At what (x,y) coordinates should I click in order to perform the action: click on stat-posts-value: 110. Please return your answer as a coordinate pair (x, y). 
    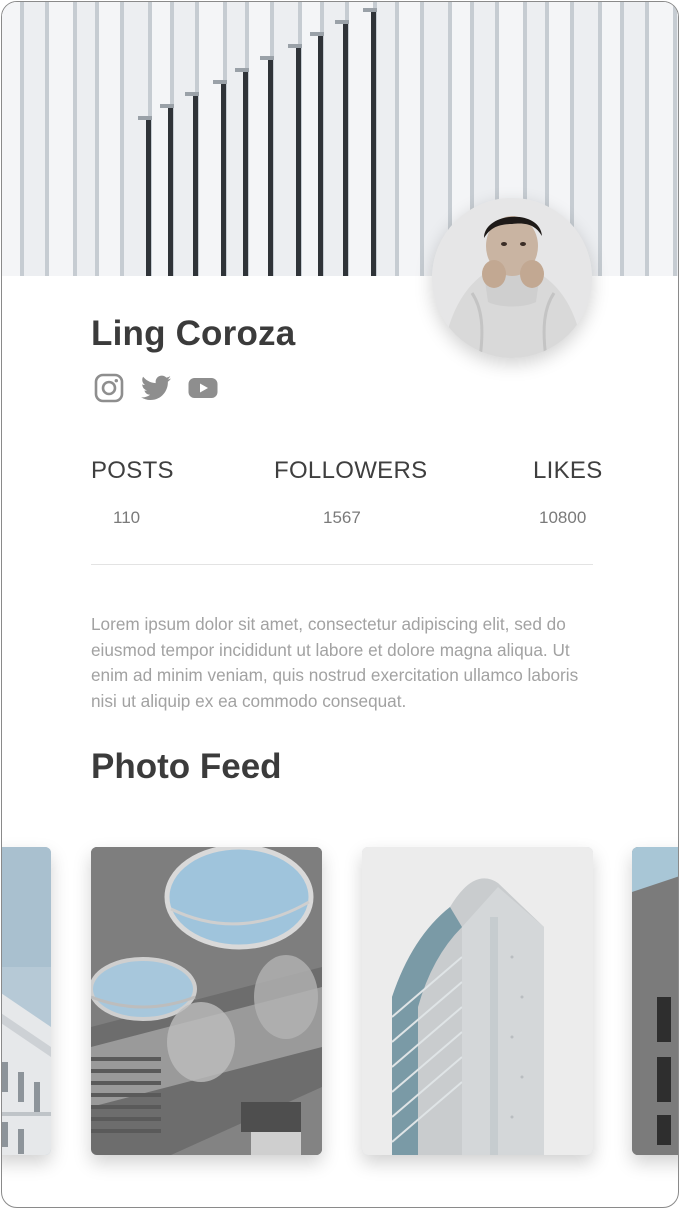
    Looking at the image, I should click on (127, 517).